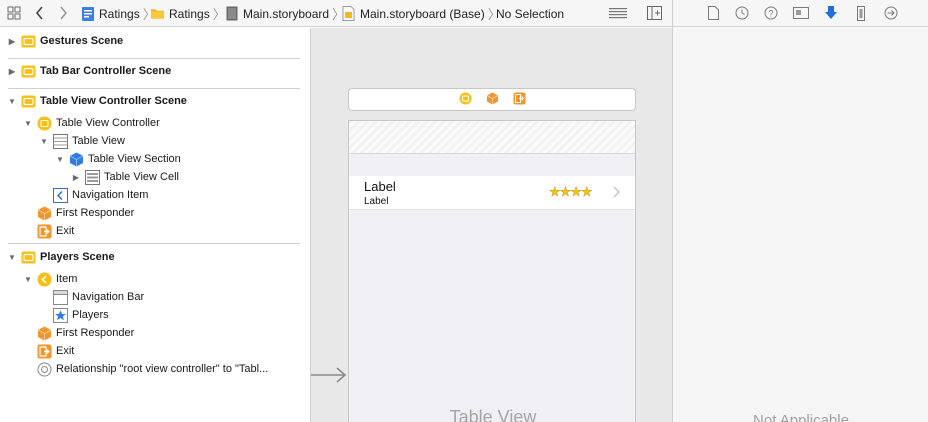 This screenshot has width=928, height=422. Describe the element at coordinates (87, 13) in the screenshot. I see `project-file-icon` at that location.